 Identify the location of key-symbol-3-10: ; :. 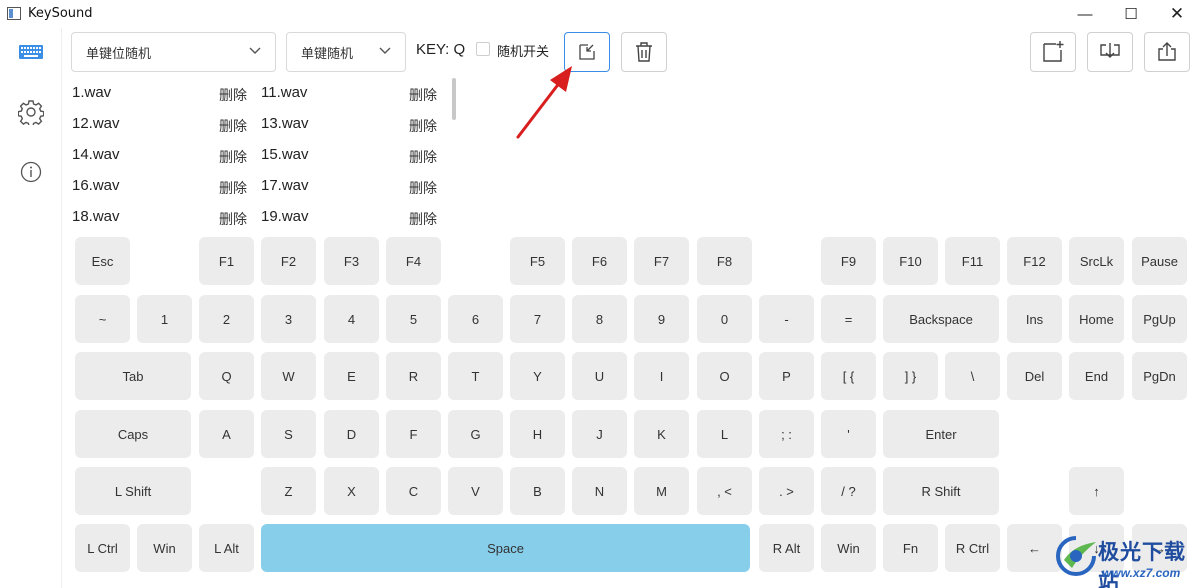
(786, 434).